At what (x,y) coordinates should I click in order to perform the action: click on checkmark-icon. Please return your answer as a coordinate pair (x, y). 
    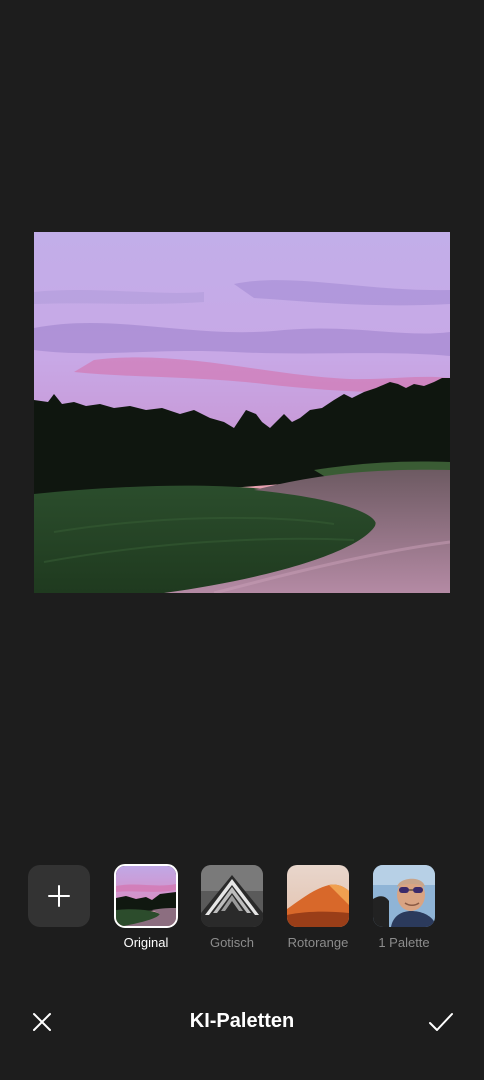
    Looking at the image, I should click on (441, 1022).